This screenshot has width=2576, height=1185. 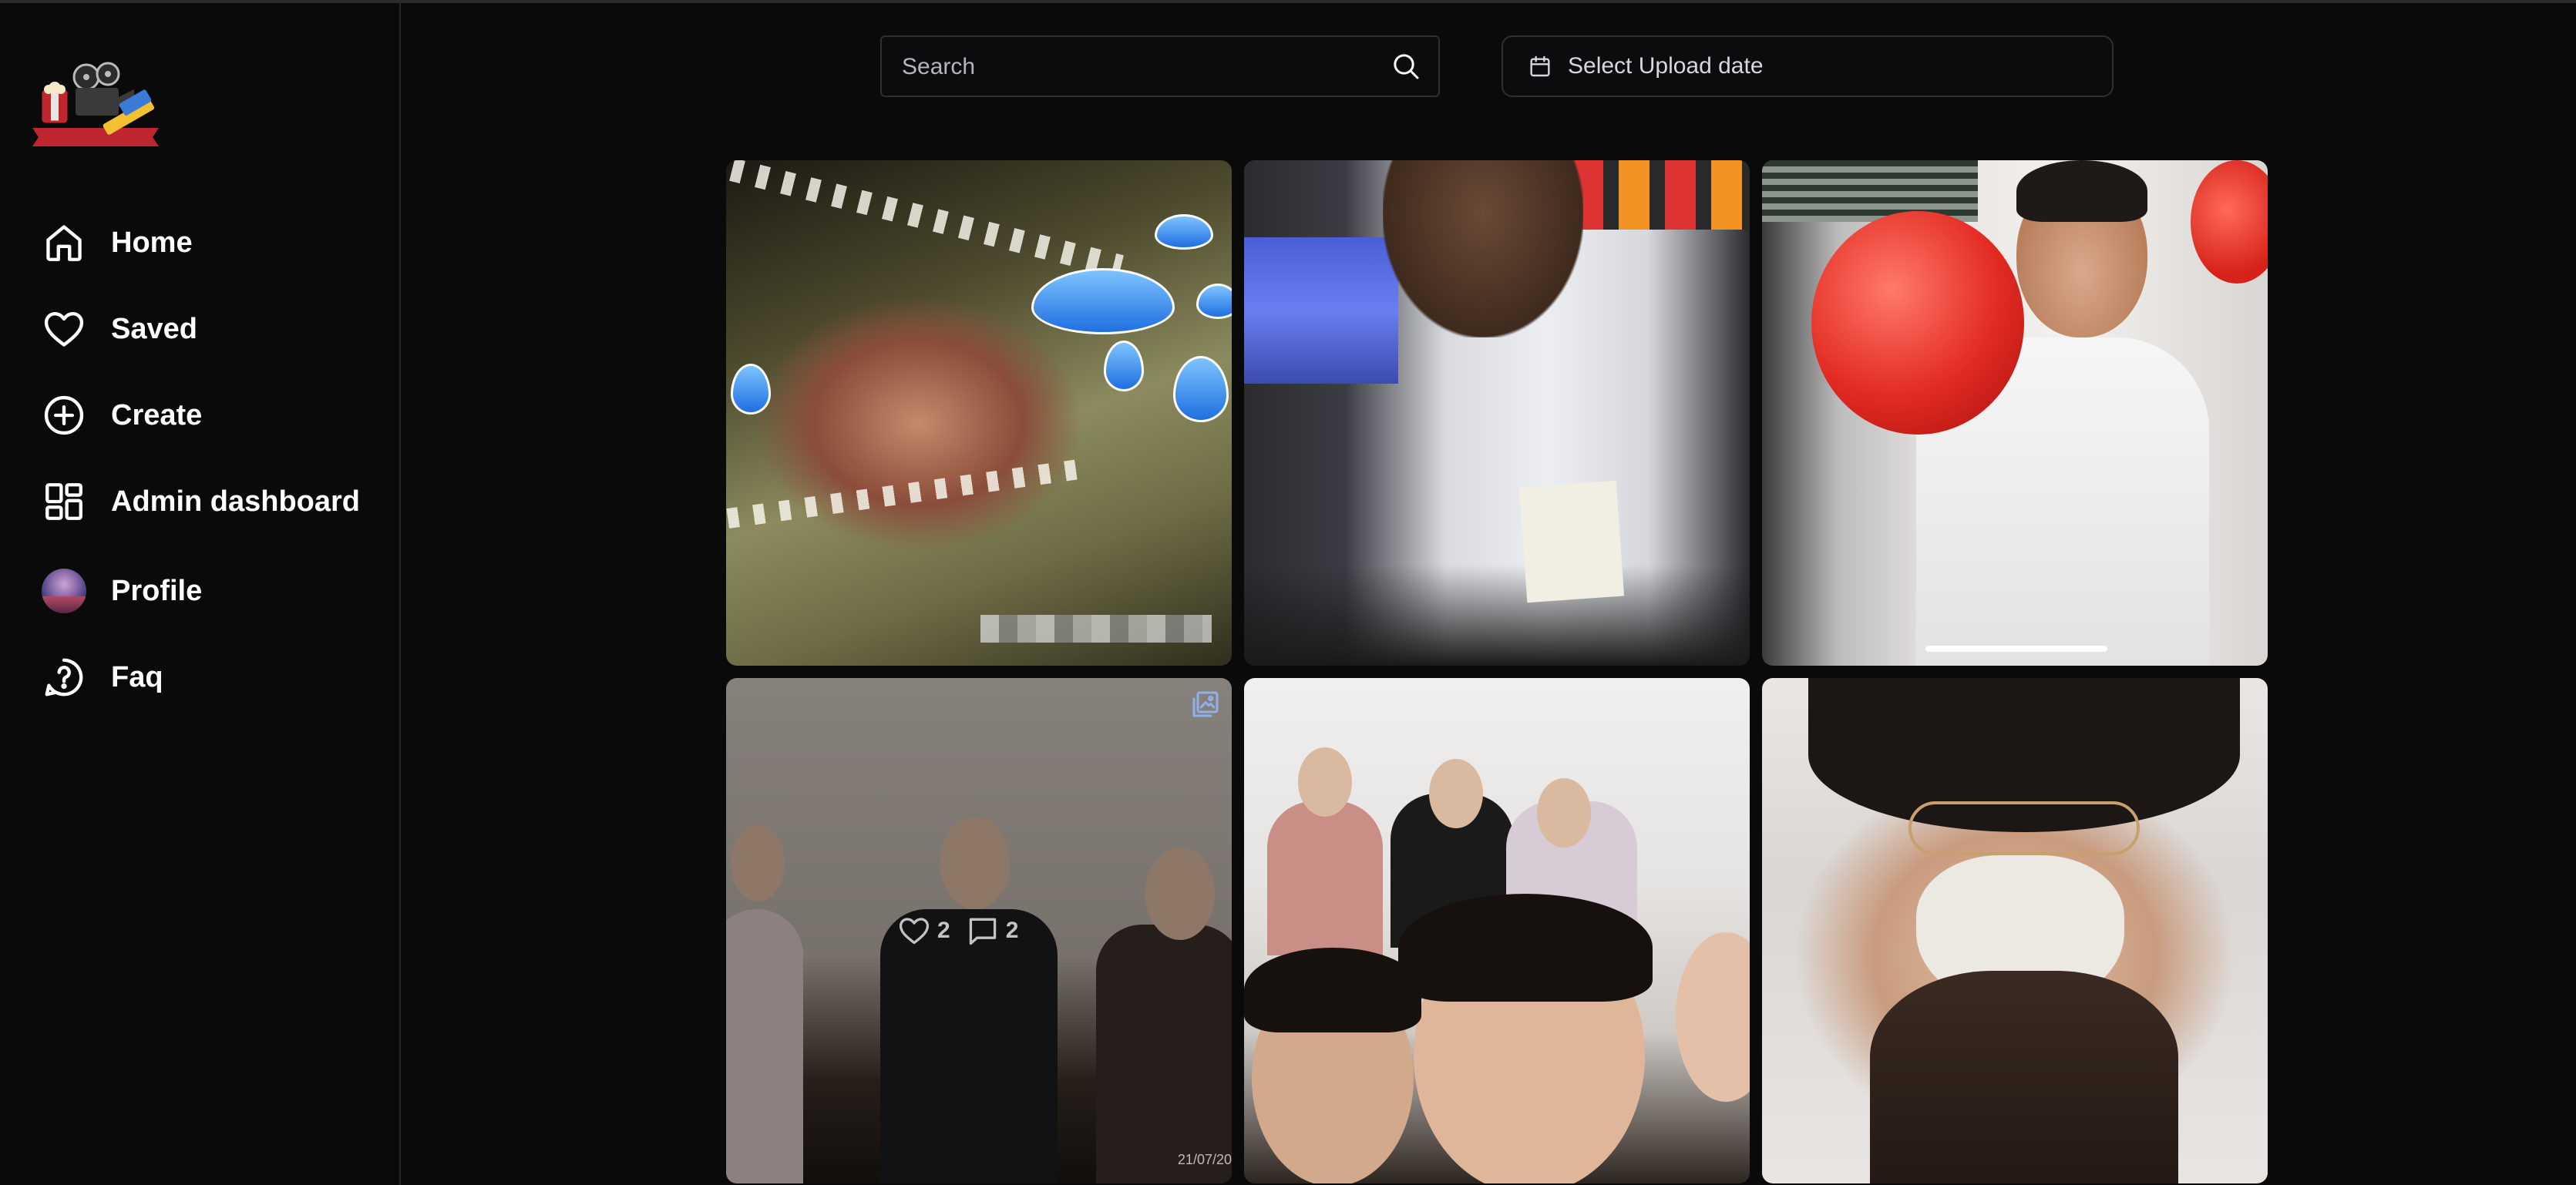 I want to click on avatar, so click(x=64, y=591).